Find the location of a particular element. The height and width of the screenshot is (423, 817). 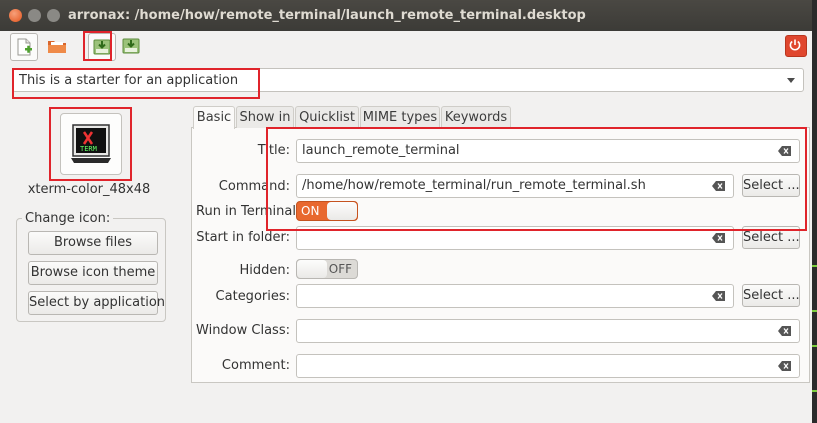

svg-text: TERM is located at coordinates (88, 149).